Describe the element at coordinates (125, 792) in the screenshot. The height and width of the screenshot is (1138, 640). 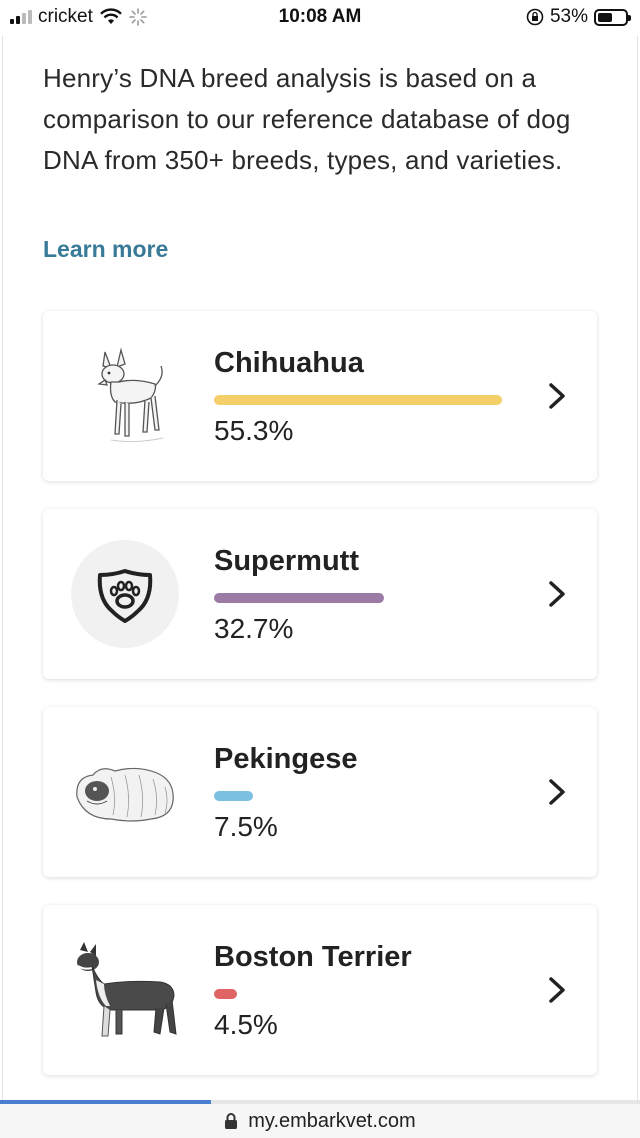
I see `pekingese-illustration` at that location.